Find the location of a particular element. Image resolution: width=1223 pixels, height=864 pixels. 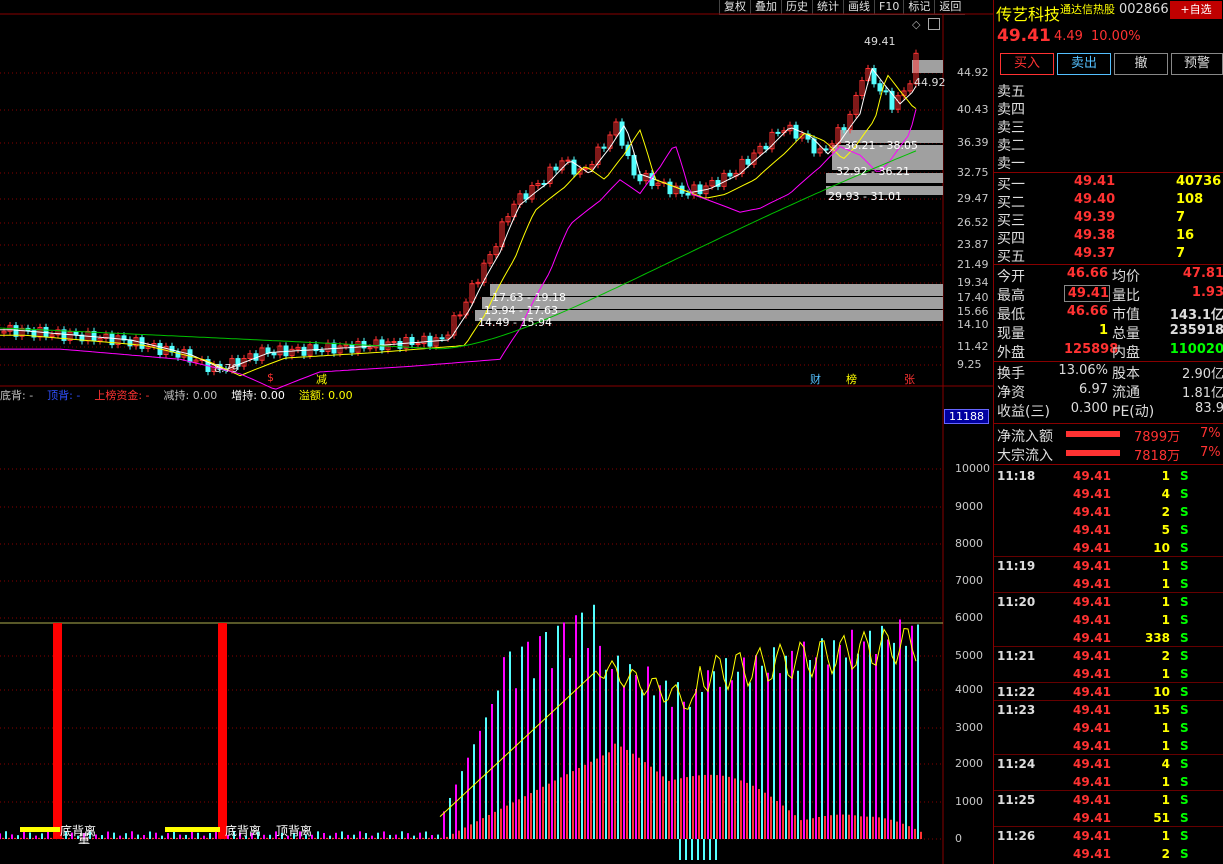

fundamental-row: 换手 13.06% 股本 2.90亿 is located at coordinates (1108, 372).